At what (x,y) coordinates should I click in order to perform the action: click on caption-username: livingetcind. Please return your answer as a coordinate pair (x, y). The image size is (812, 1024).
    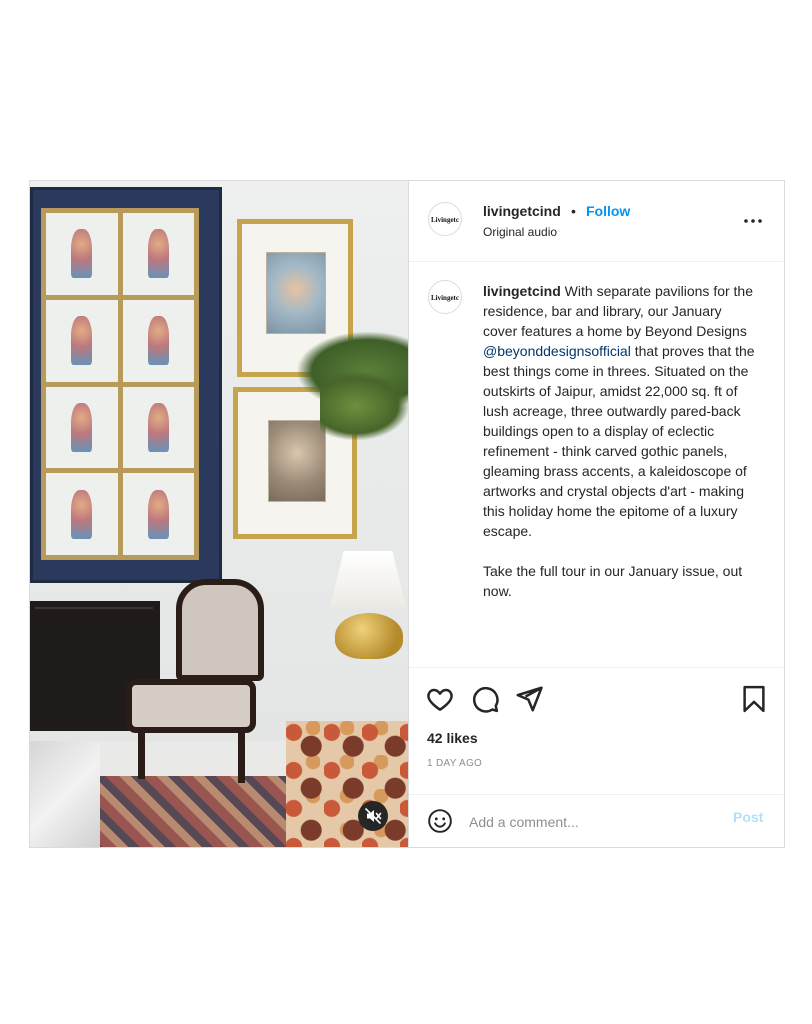
    Looking at the image, I should click on (522, 291).